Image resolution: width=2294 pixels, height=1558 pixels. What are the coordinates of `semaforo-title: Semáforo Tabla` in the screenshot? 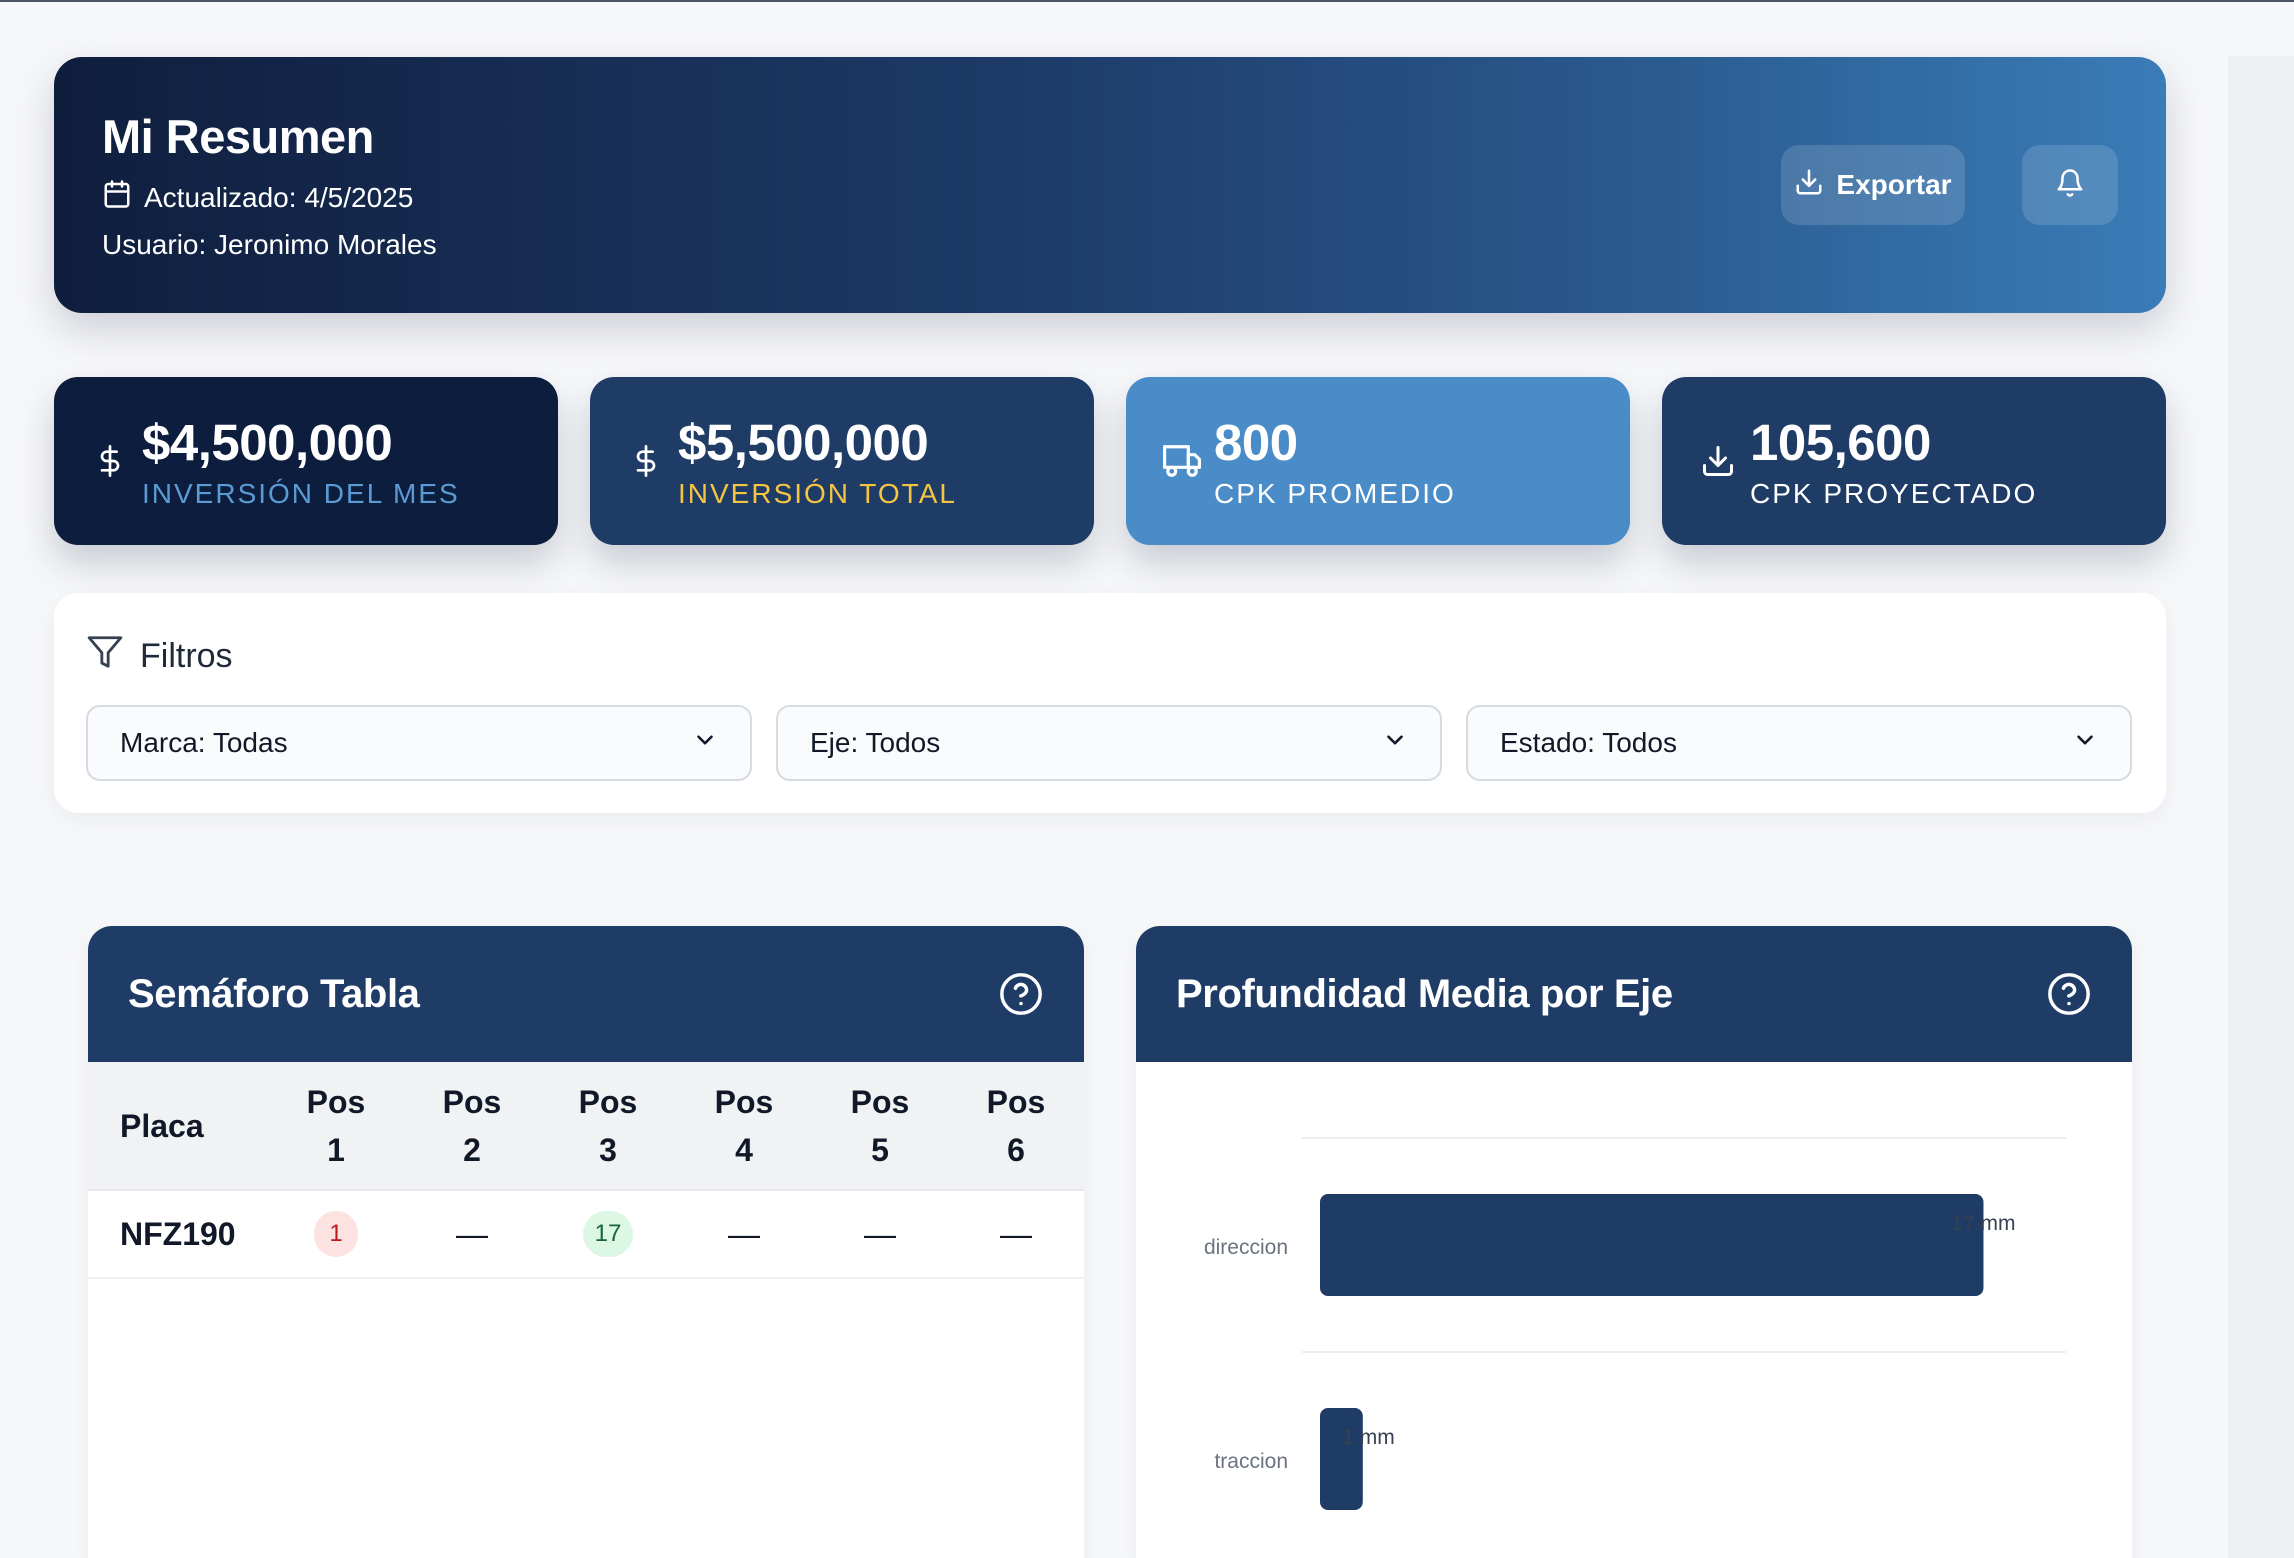 It's located at (274, 993).